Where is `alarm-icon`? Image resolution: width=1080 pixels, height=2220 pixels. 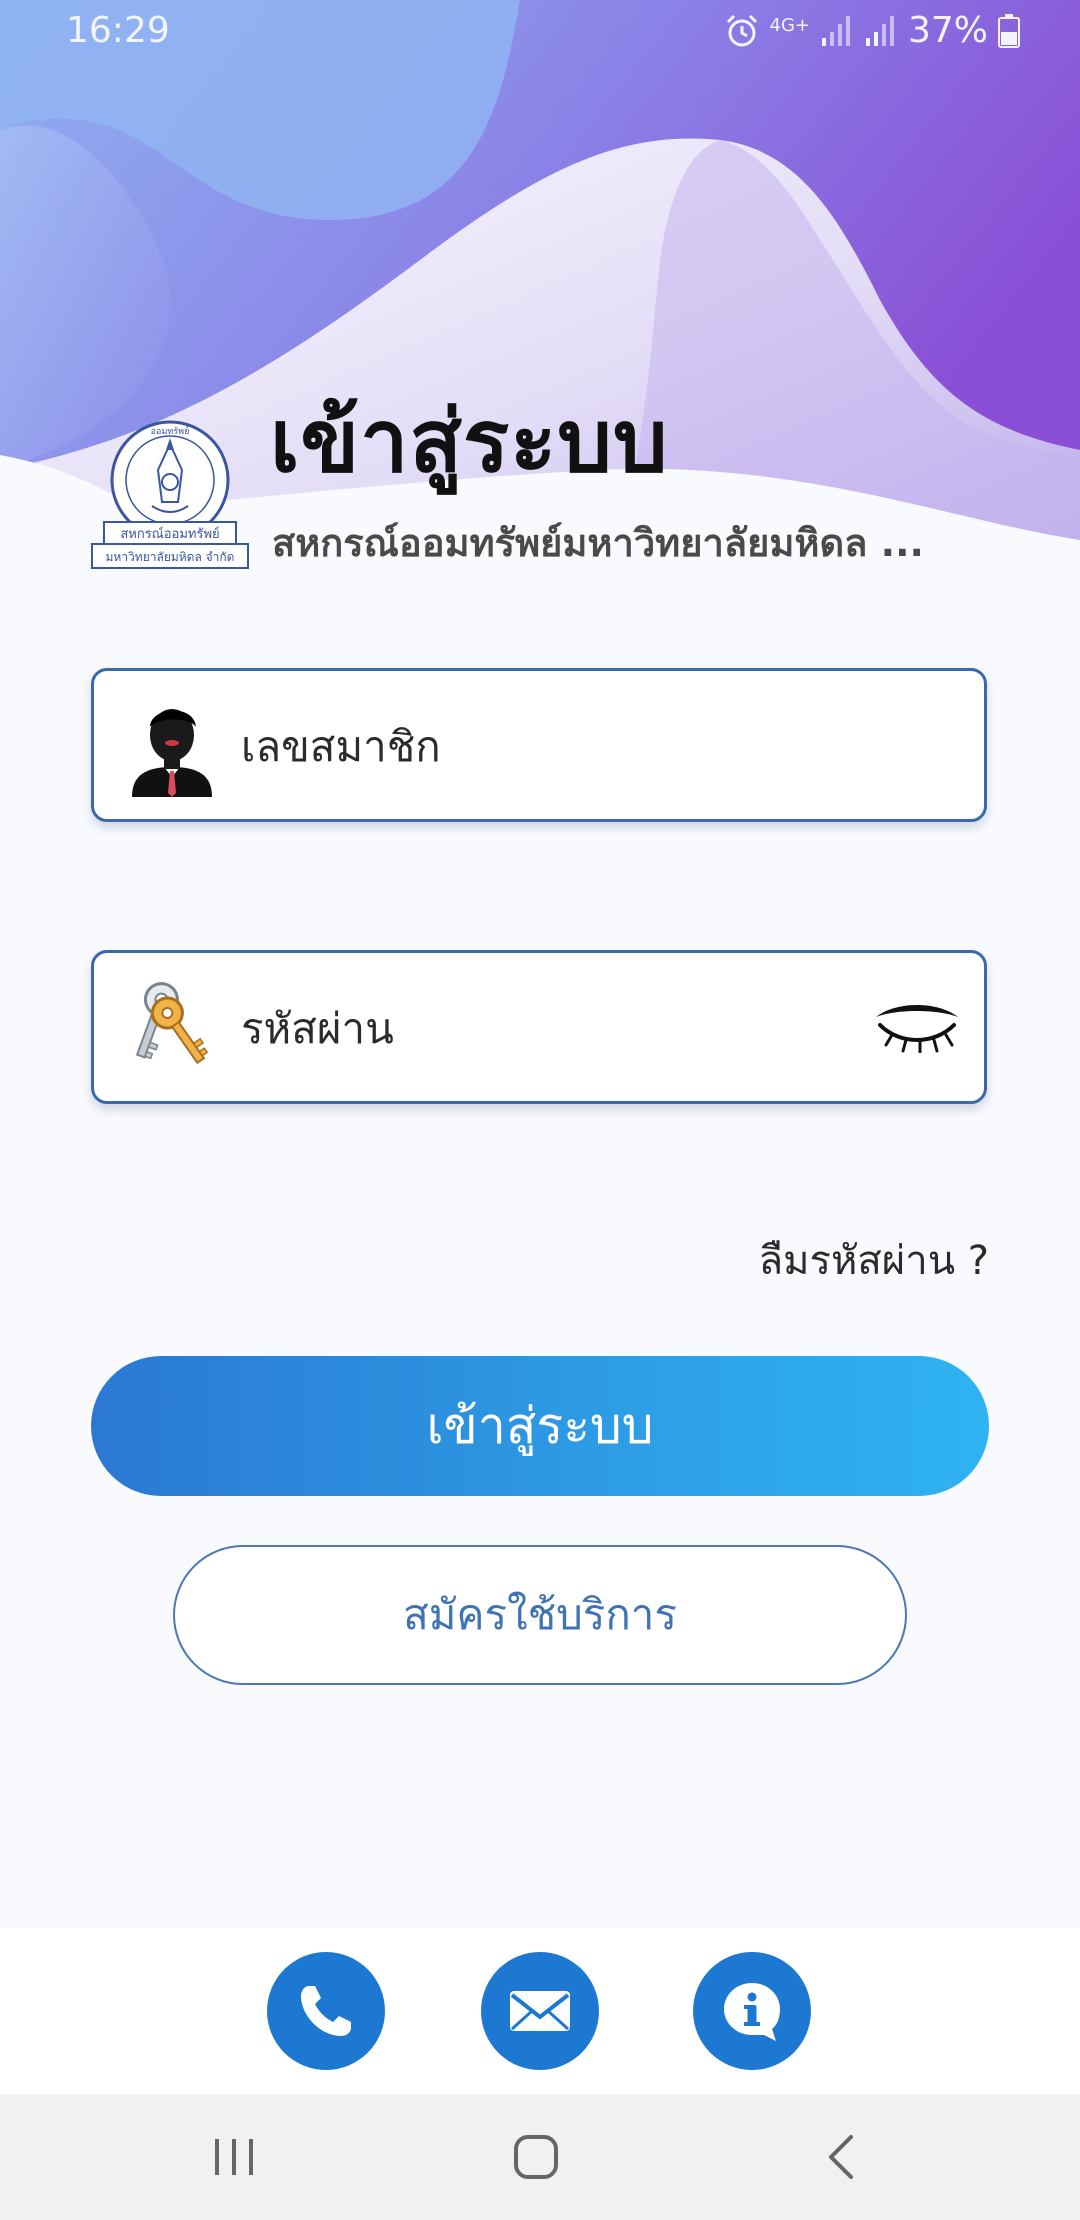
alarm-icon is located at coordinates (741, 30).